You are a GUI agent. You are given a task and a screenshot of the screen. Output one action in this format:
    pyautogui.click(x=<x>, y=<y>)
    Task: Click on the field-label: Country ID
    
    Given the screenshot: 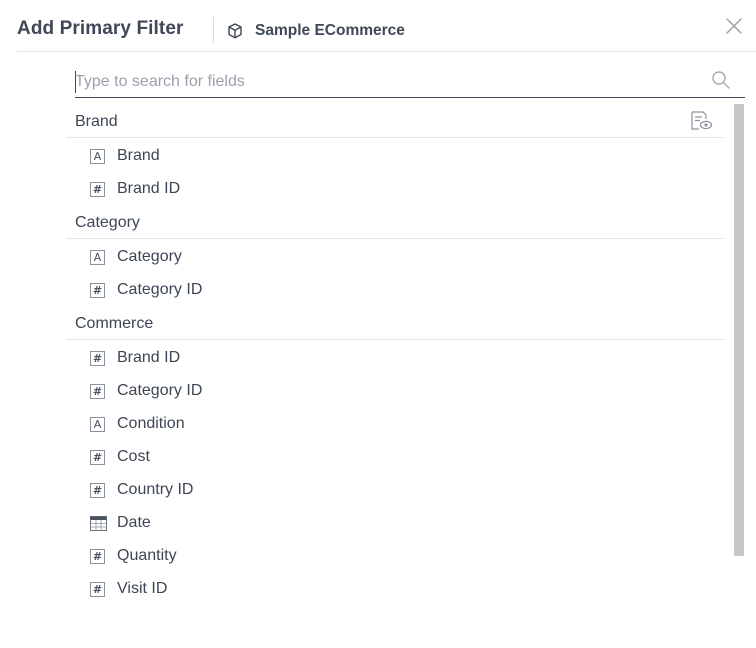 What is the action you would take?
    pyautogui.click(x=155, y=489)
    